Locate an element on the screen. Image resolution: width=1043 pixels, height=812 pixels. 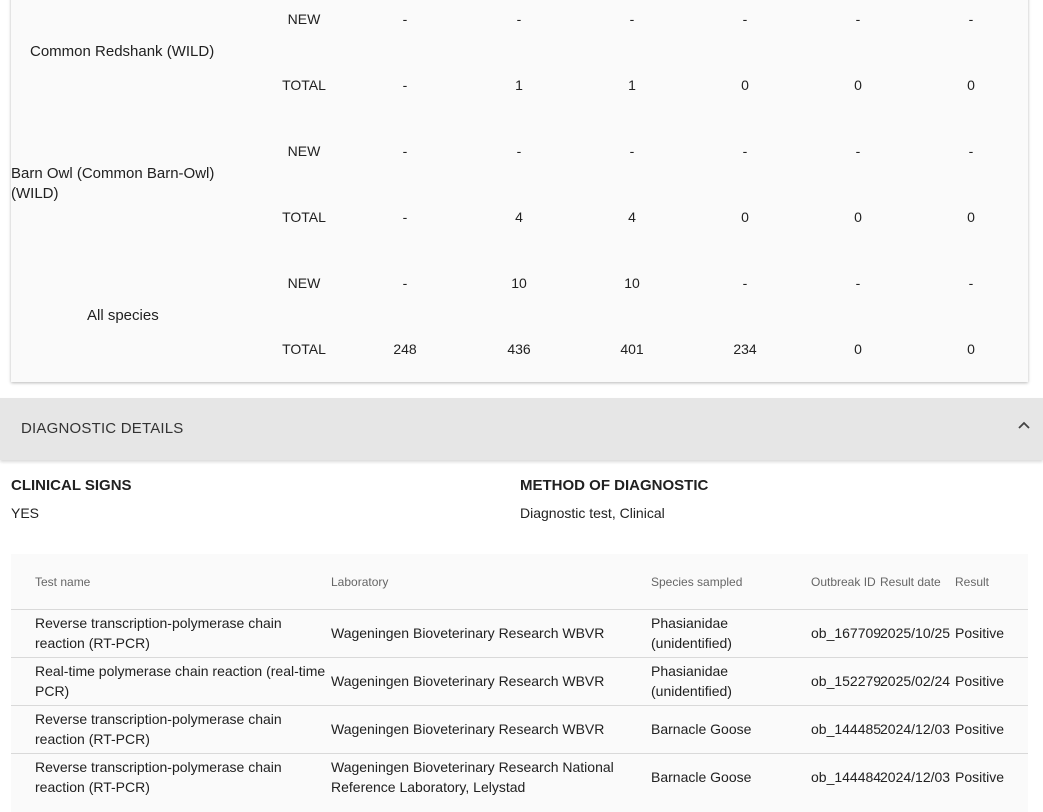
chevron-up-icon is located at coordinates (1024, 425).